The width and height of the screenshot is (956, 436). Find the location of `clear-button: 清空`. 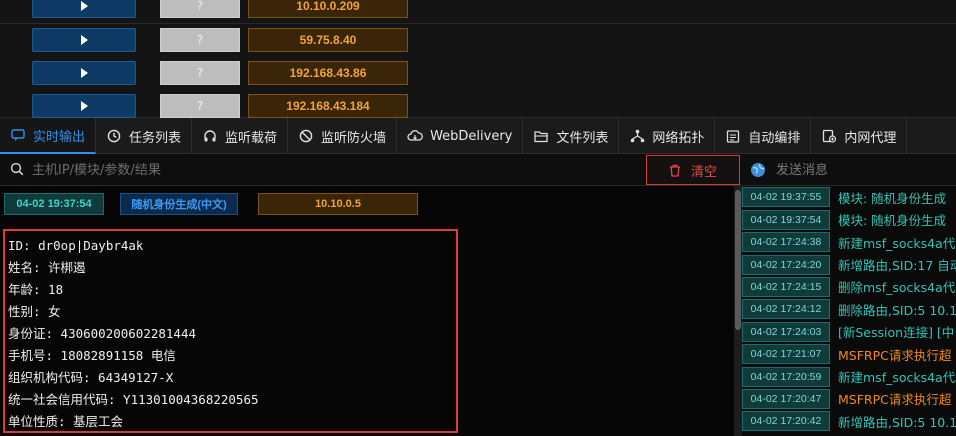

clear-button: 清空 is located at coordinates (693, 170).